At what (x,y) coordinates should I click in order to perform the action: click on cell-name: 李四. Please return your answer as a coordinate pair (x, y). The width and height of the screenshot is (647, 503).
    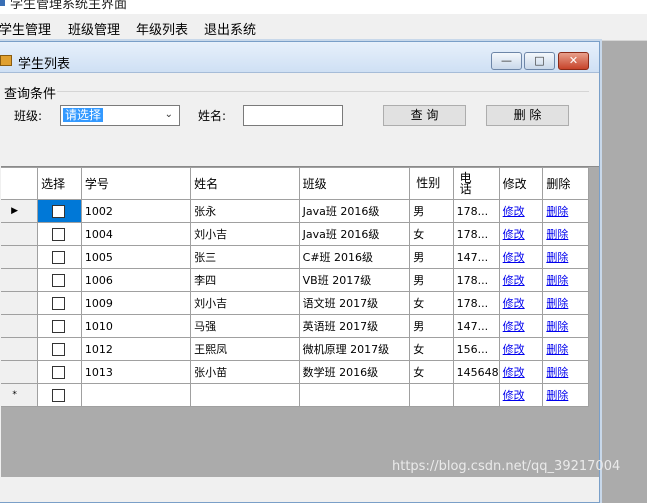
    Looking at the image, I should click on (245, 280).